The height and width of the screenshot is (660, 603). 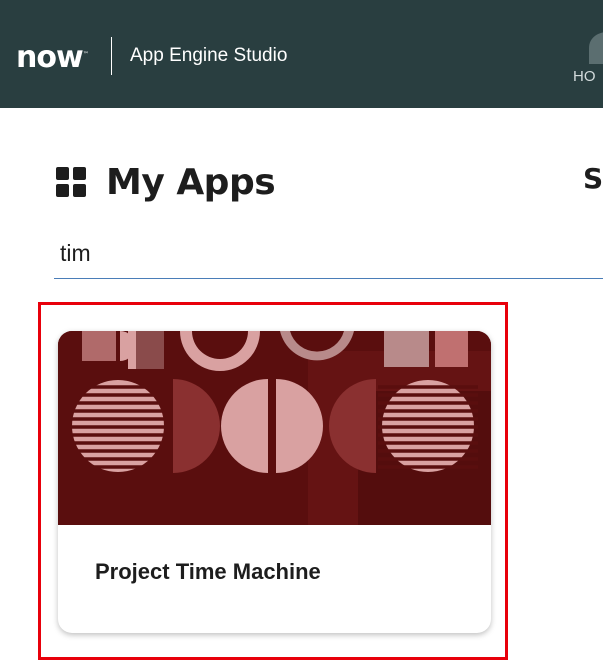 What do you see at coordinates (328, 253) in the screenshot?
I see `app-search-input` at bounding box center [328, 253].